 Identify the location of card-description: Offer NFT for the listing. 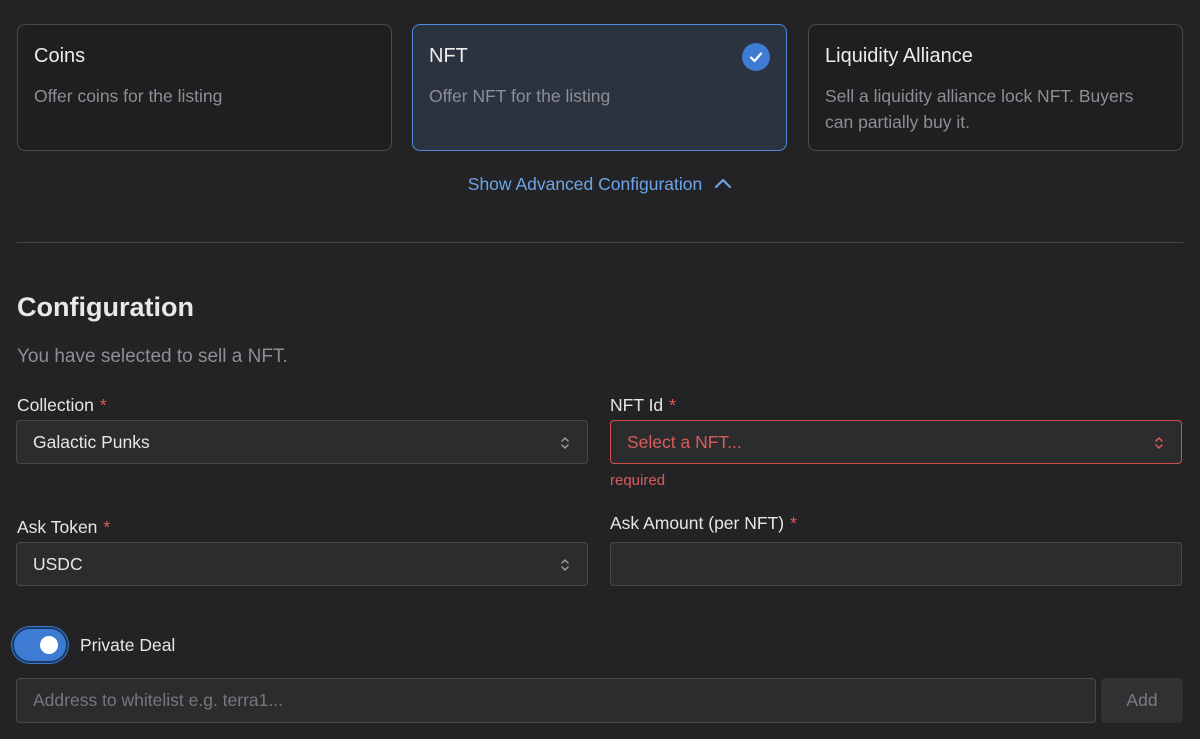
(520, 96).